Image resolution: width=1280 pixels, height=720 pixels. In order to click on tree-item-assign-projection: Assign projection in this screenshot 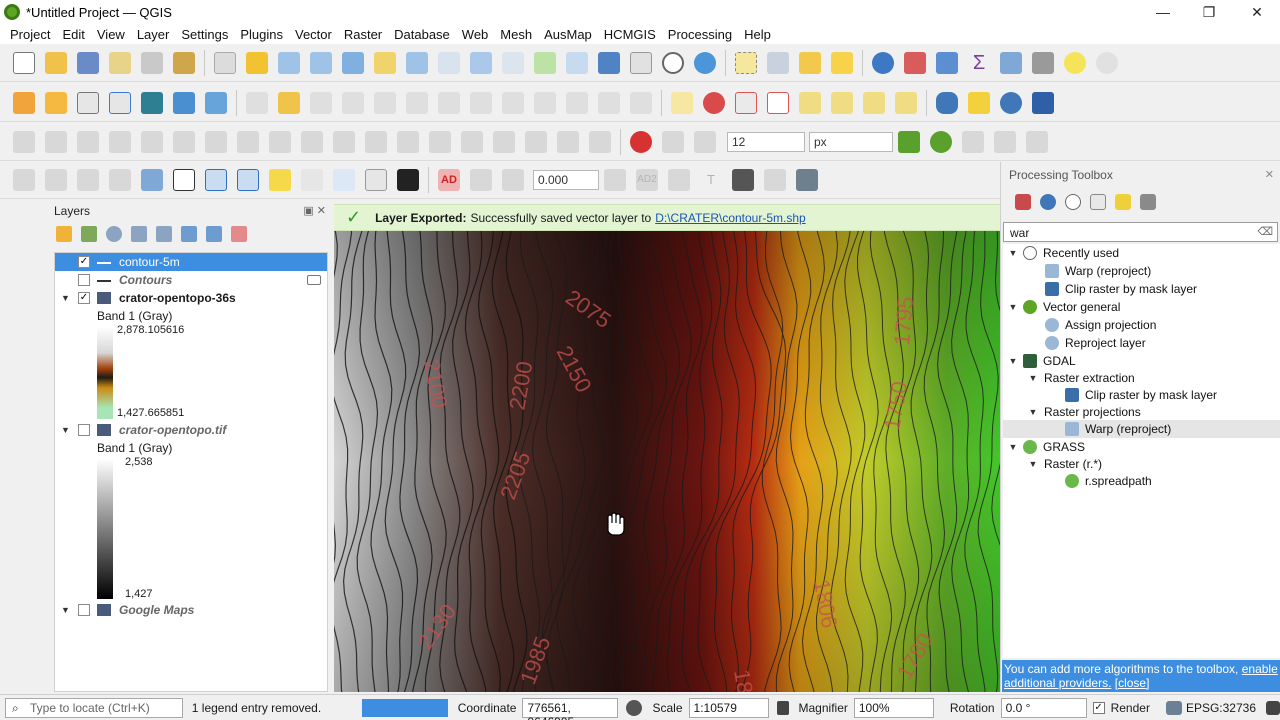, I will do `click(1098, 325)`.